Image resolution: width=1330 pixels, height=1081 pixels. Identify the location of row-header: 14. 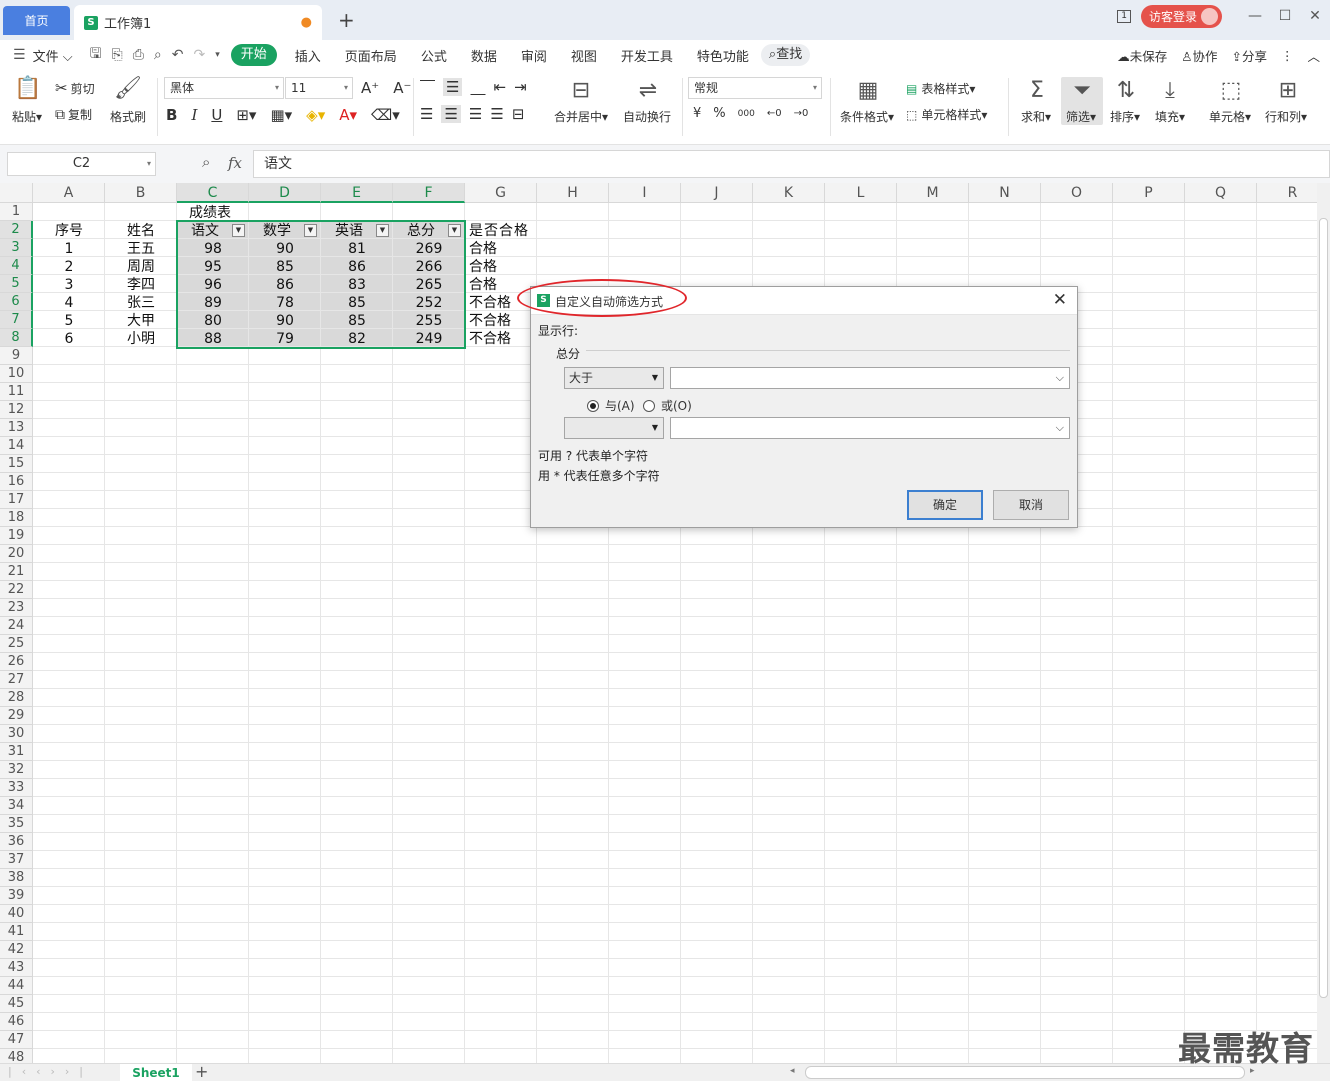
(16, 446).